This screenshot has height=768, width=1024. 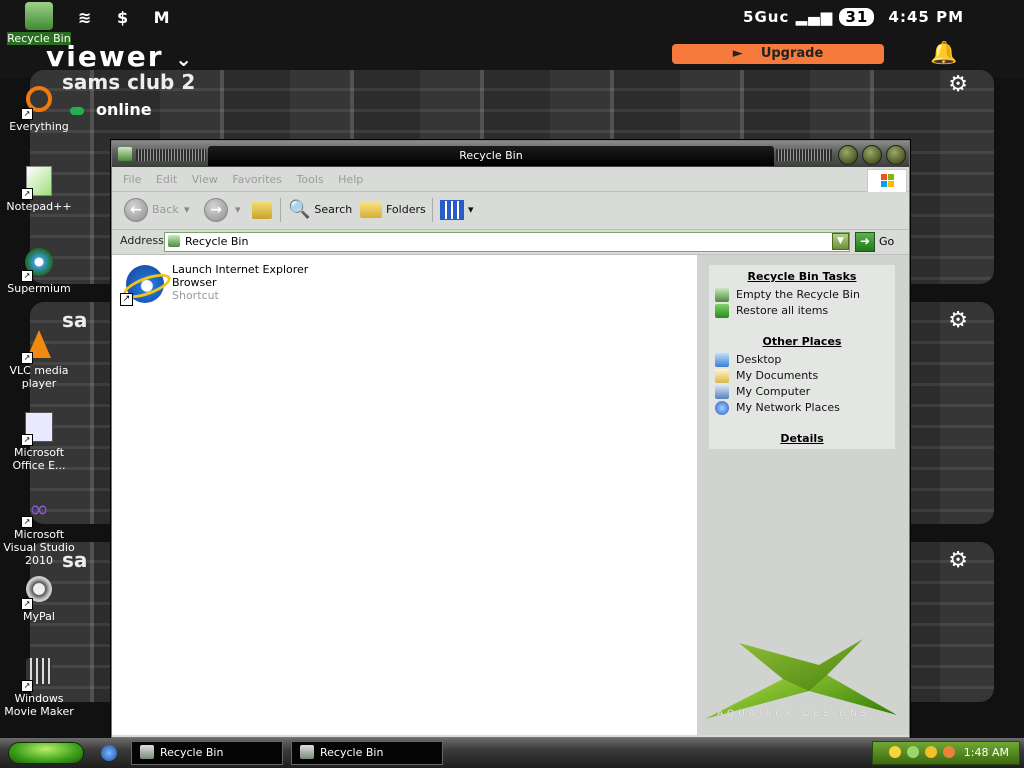 I want to click on desktop-icon-label: MyPal, so click(x=39, y=616).